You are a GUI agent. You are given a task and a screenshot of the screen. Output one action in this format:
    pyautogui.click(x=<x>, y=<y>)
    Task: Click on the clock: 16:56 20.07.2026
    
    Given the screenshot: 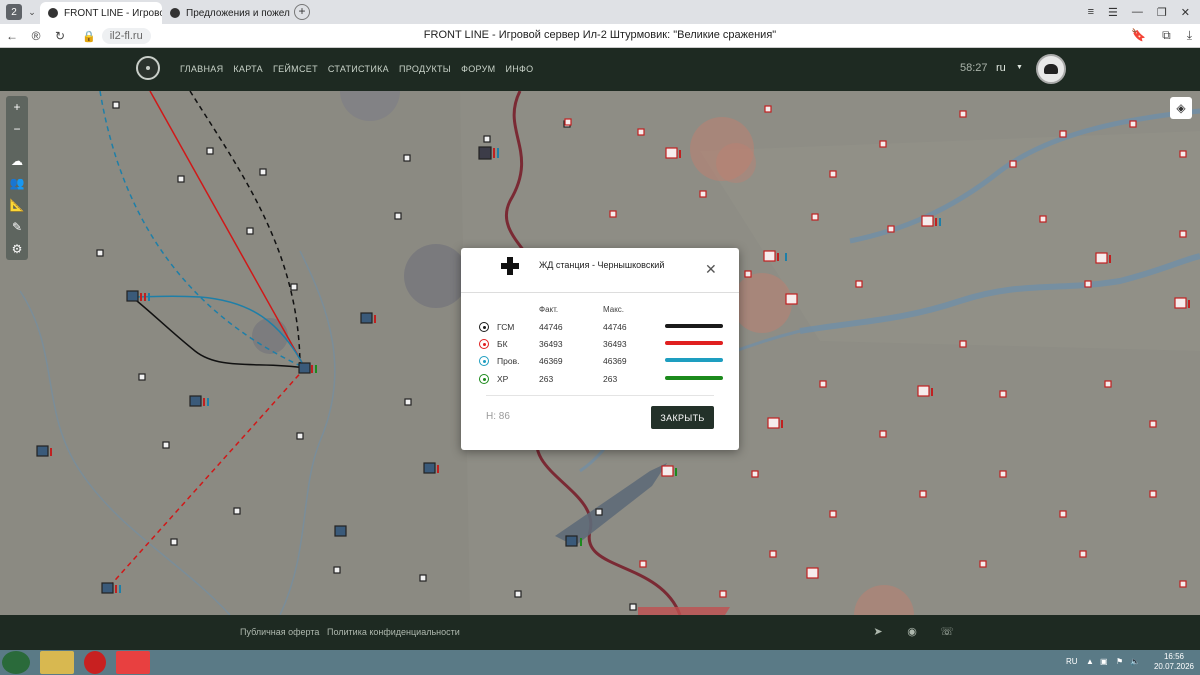 What is the action you would take?
    pyautogui.click(x=1174, y=662)
    